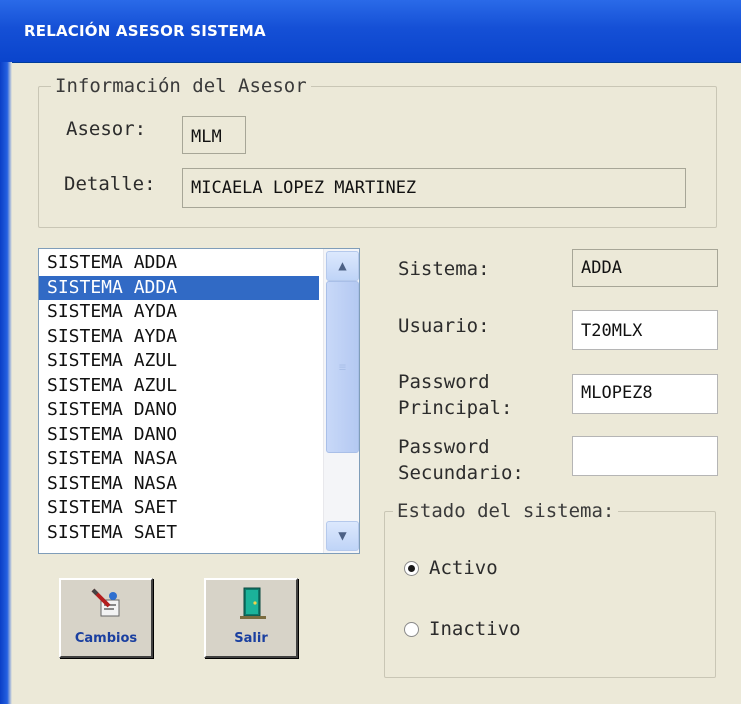  What do you see at coordinates (645, 268) in the screenshot?
I see `sistema-field: ADDA` at bounding box center [645, 268].